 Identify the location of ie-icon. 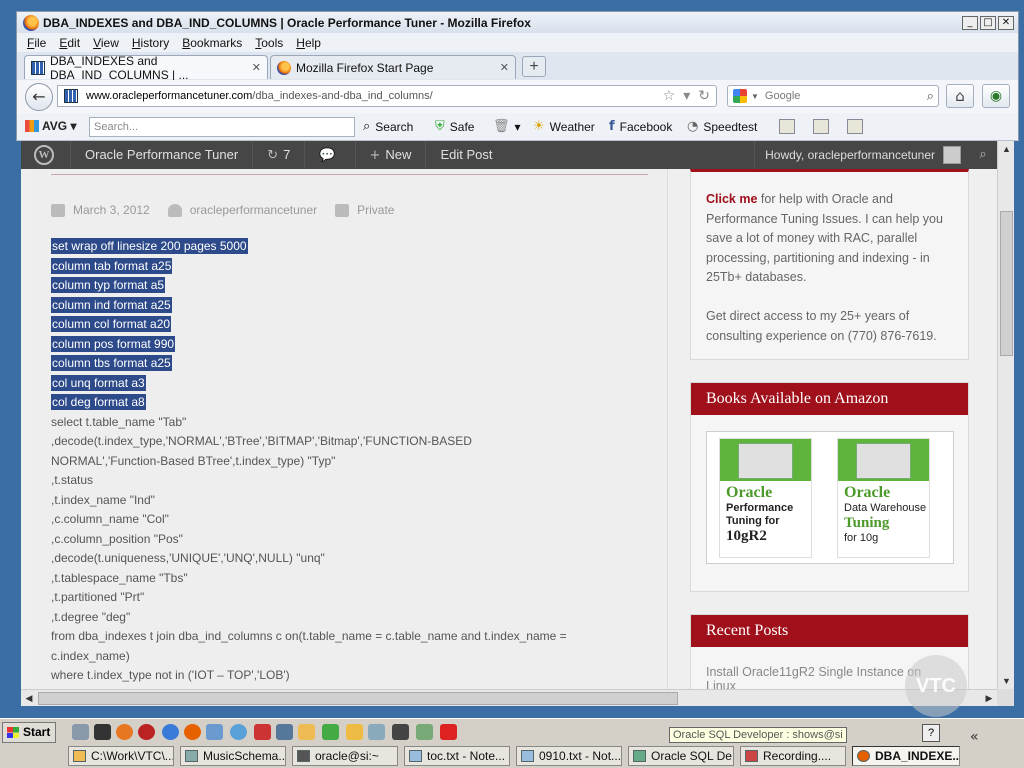
(170, 732).